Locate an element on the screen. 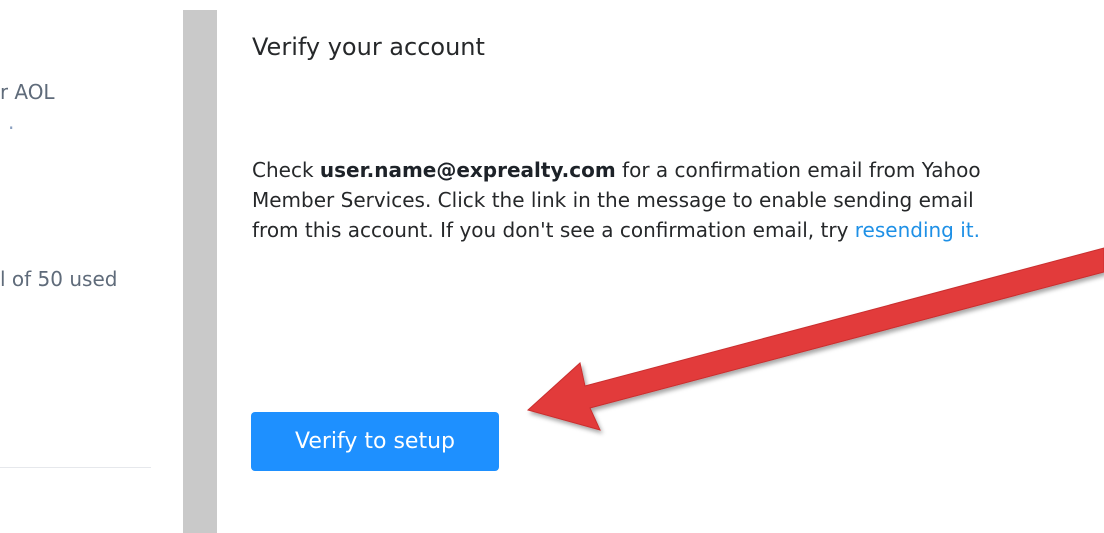 This screenshot has width=1104, height=533. cut-off-character: r is located at coordinates (4, 92).